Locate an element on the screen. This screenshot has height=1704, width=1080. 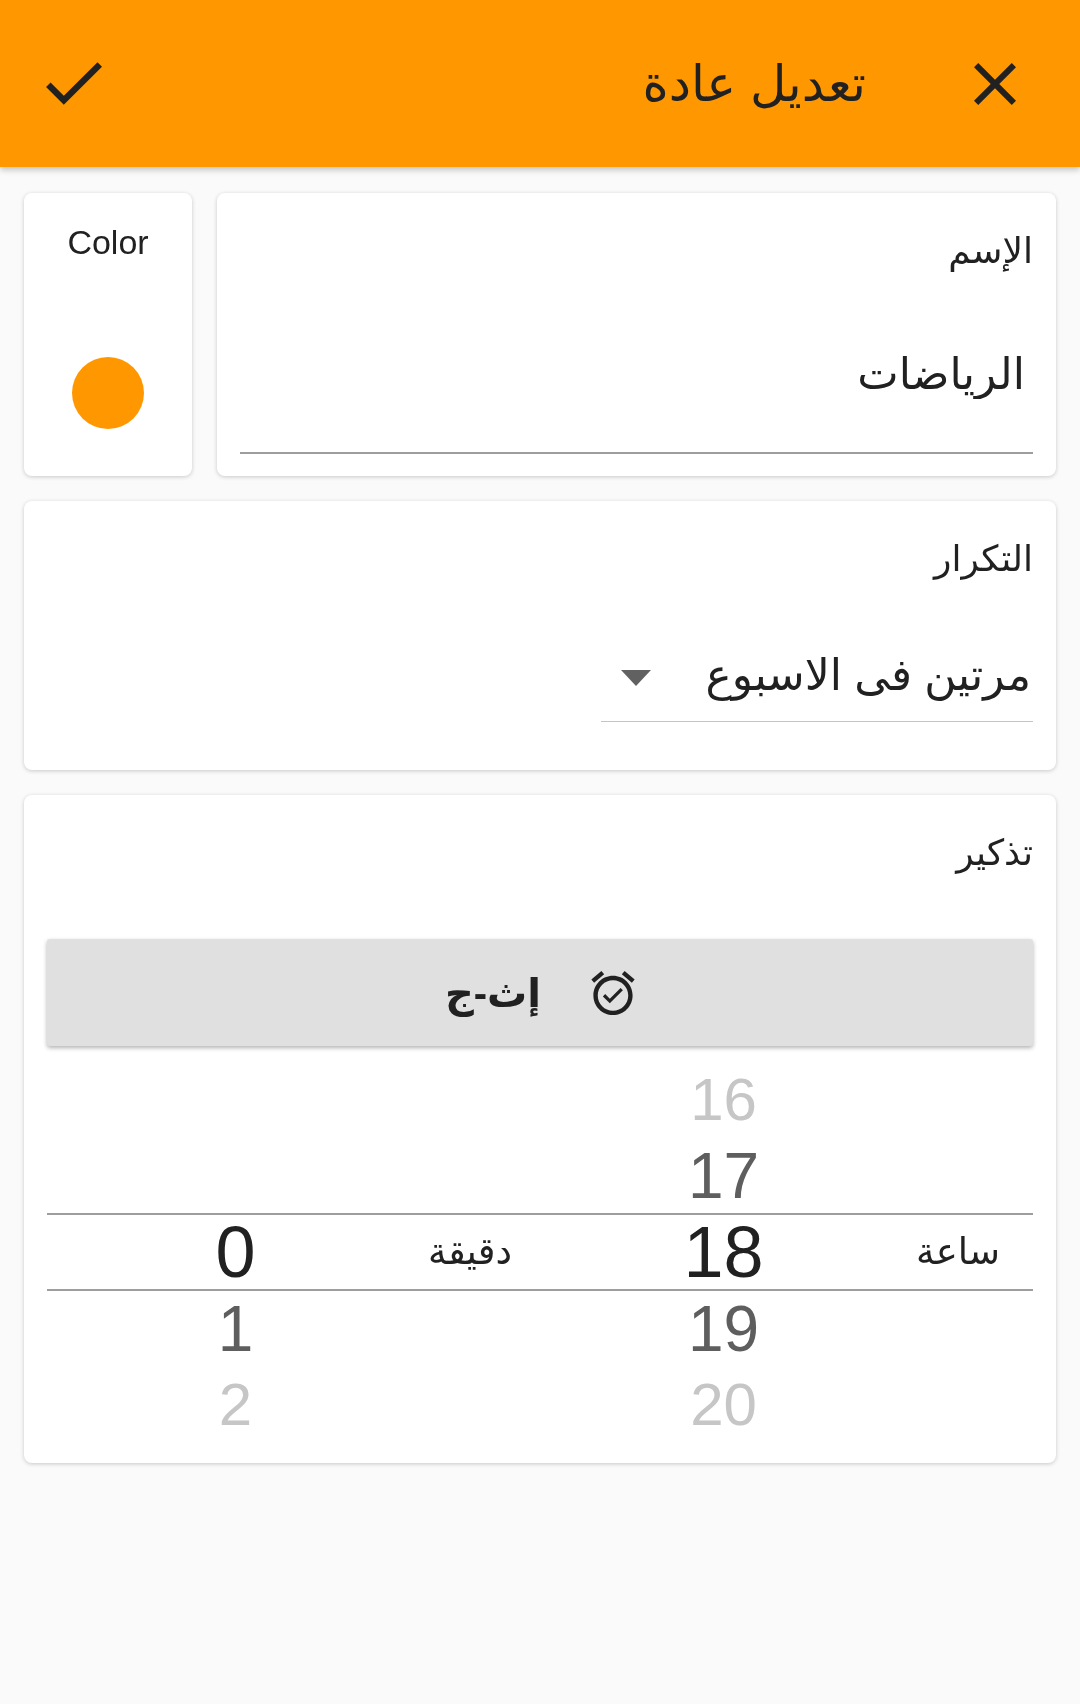
close-icon is located at coordinates (995, 83).